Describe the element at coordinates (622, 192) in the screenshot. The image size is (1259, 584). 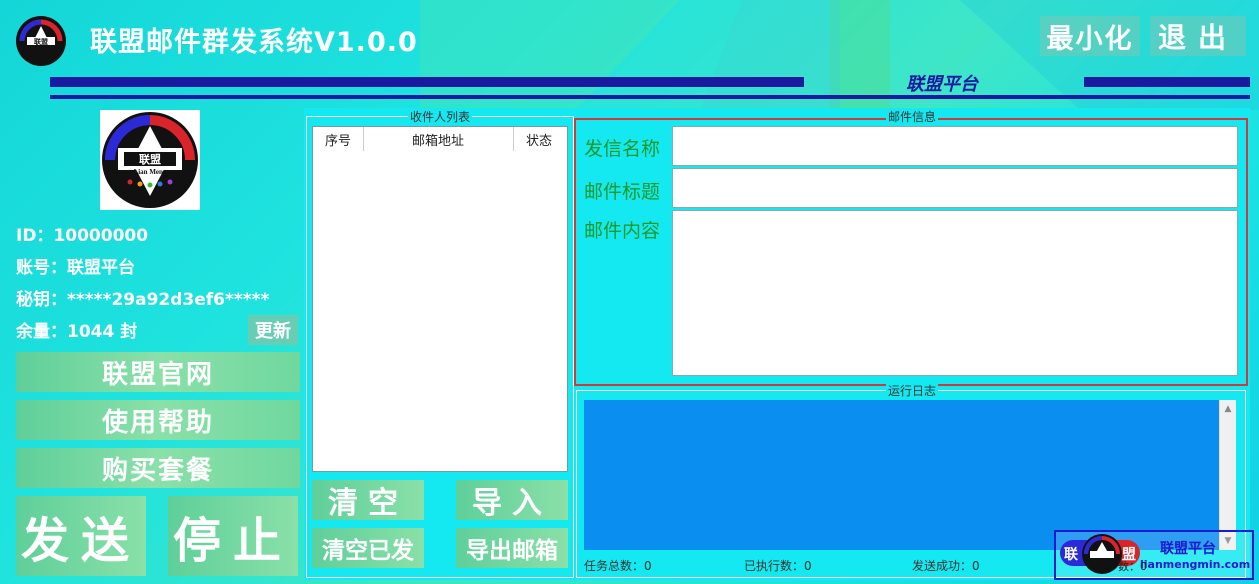
I see `subject-label: 邮件标题` at that location.